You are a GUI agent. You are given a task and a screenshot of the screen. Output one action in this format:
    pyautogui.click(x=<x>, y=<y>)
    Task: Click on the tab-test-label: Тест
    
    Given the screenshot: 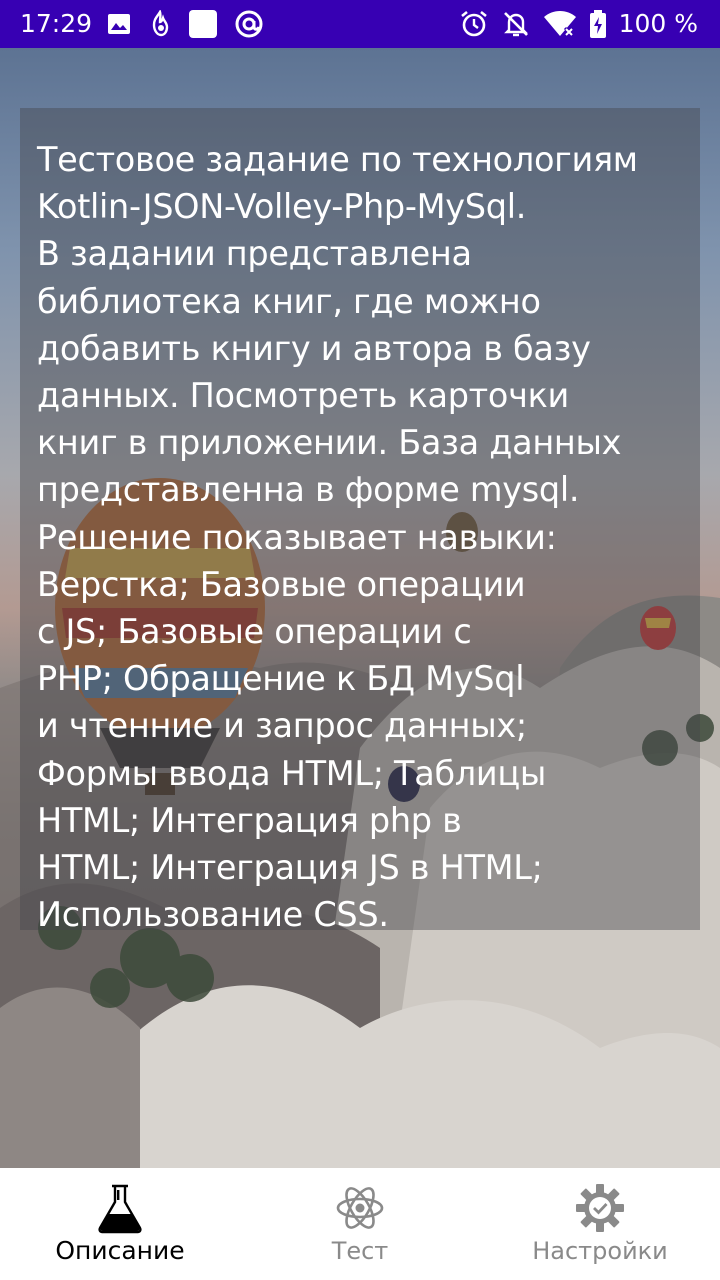 What is the action you would take?
    pyautogui.click(x=360, y=1251)
    